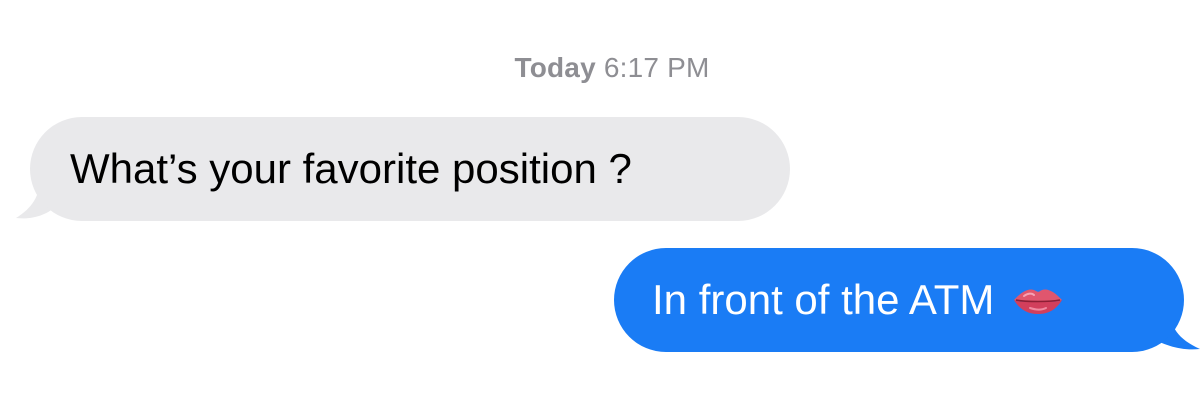 This screenshot has height=401, width=1204. I want to click on incoming-message-text: What’s your favorite position ?, so click(351, 168).